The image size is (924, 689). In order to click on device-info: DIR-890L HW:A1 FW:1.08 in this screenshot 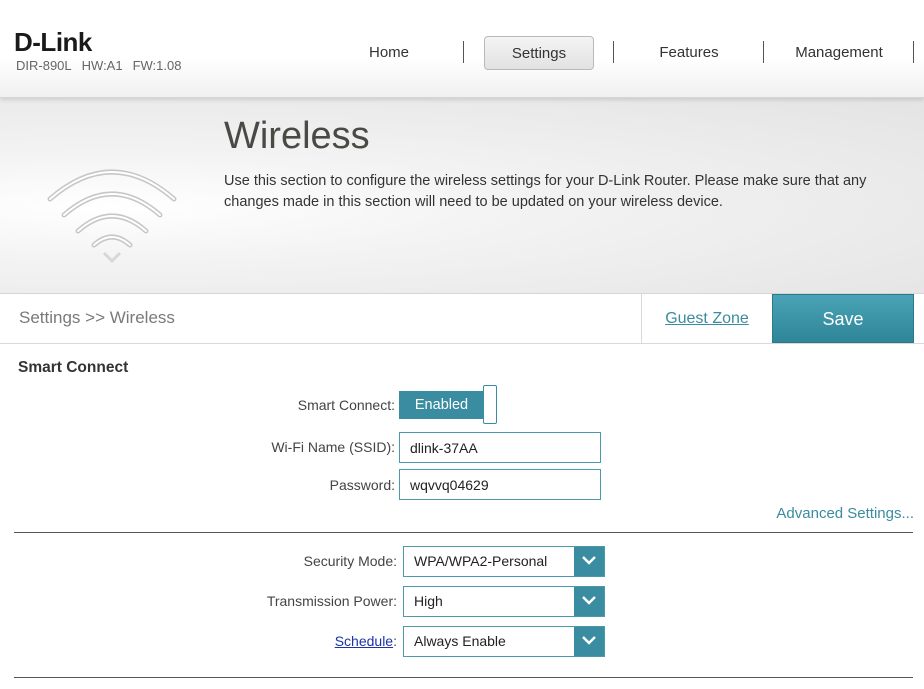, I will do `click(103, 65)`.